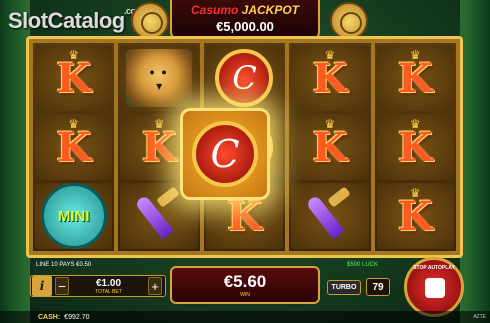  I want to click on jackpot-panel: Casumo JACKPOT €5,000.00, so click(245, 20).